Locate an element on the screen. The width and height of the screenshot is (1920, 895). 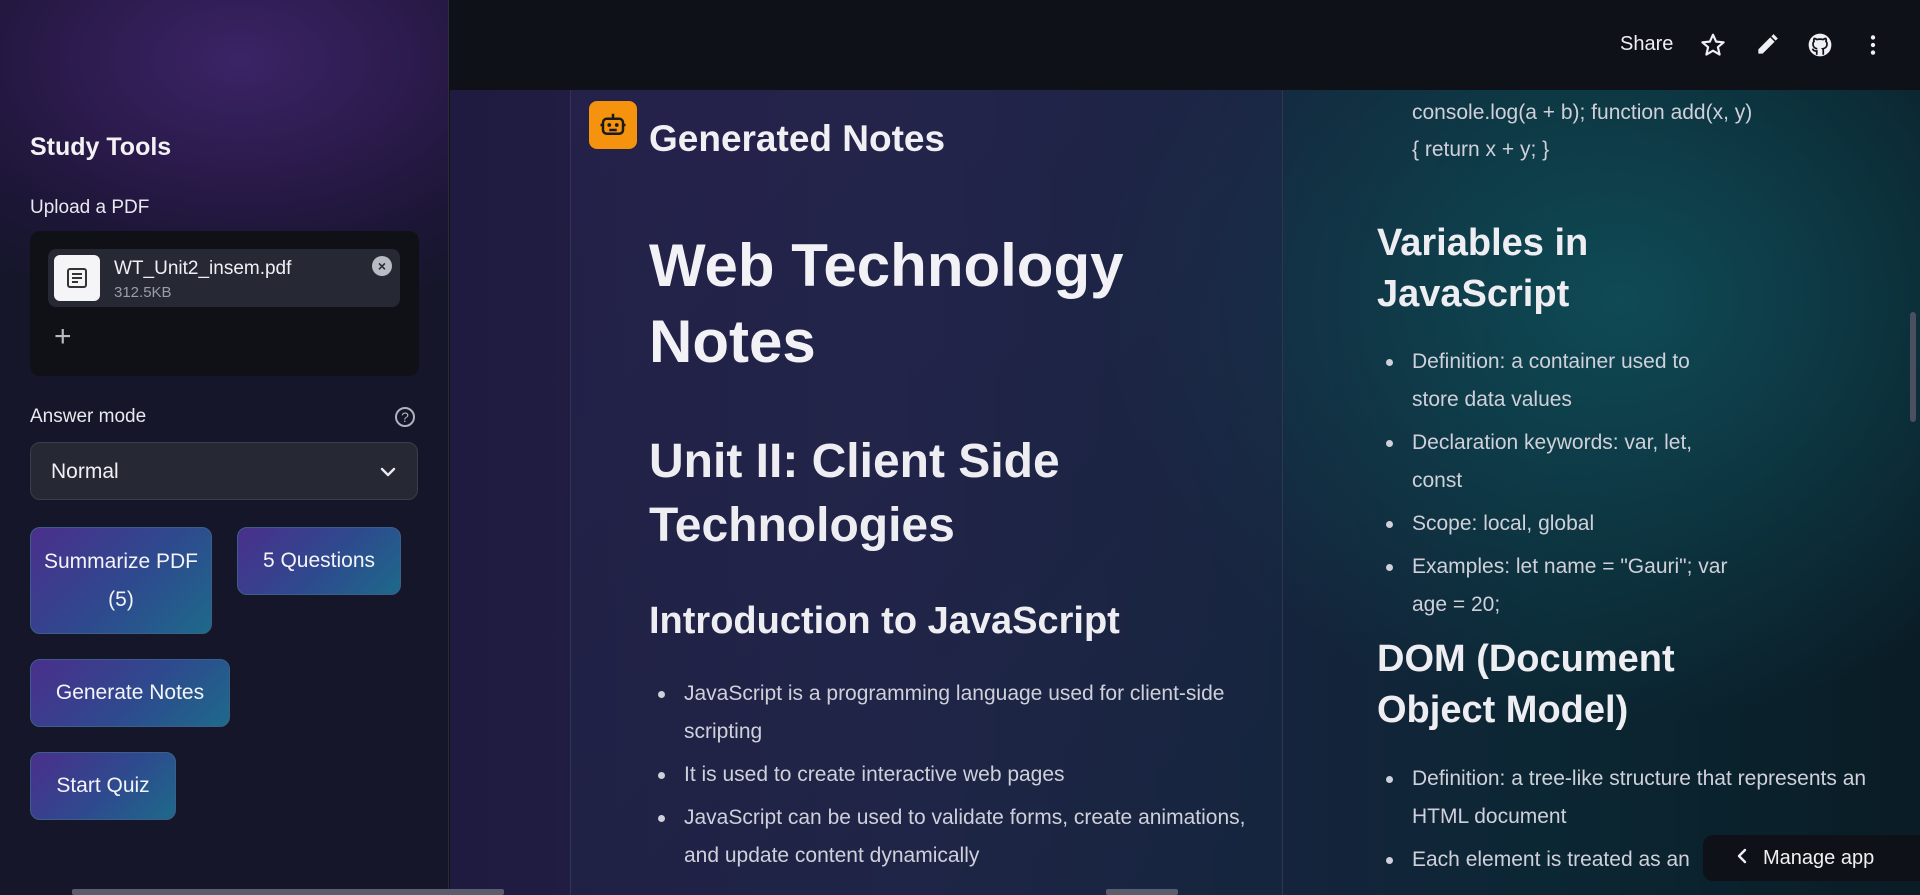
list-item: Scope: local, global is located at coordinates (1558, 524).